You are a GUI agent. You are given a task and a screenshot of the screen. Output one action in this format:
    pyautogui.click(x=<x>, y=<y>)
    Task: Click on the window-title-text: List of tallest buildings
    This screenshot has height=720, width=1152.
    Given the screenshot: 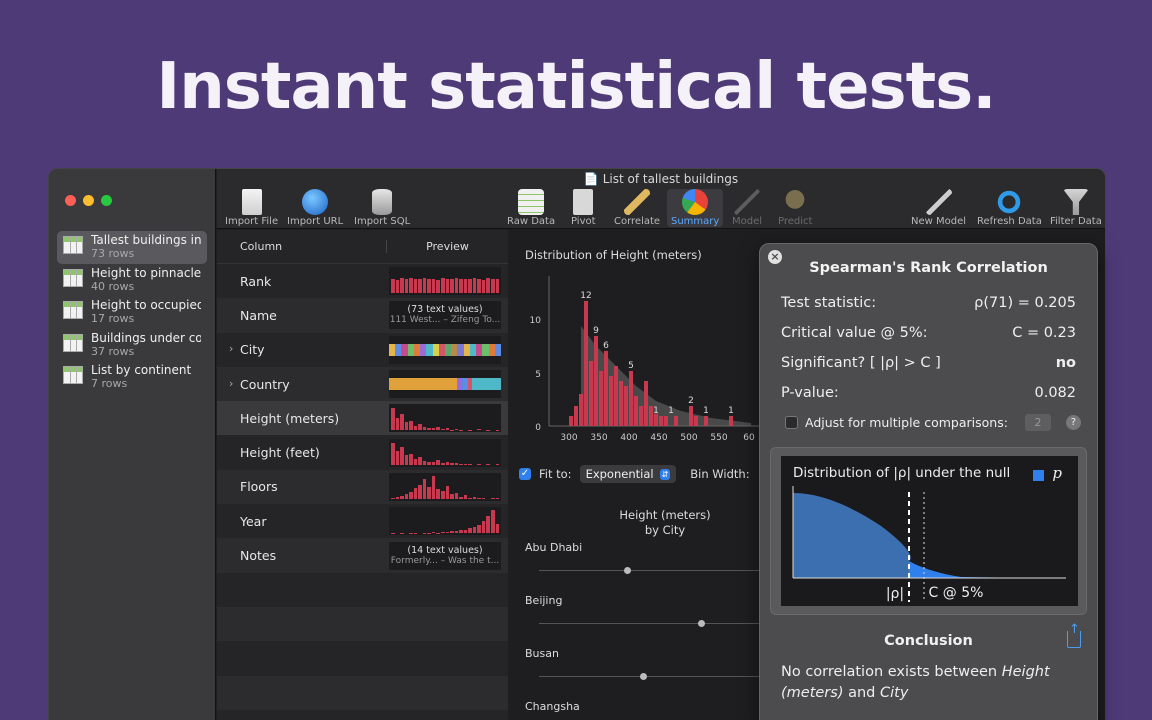 What is the action you would take?
    pyautogui.click(x=670, y=179)
    